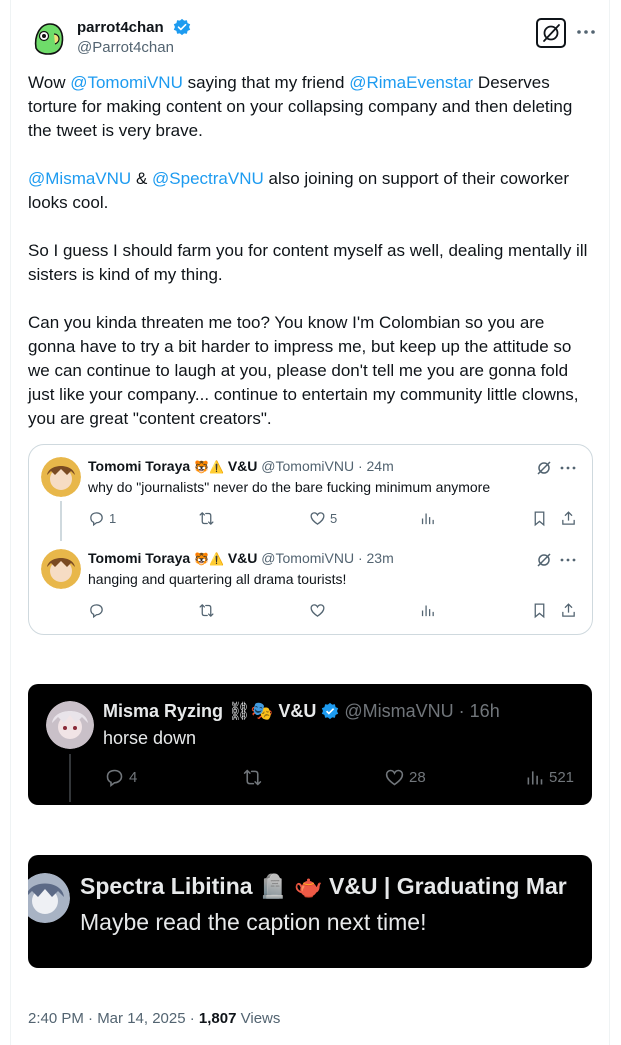 The width and height of the screenshot is (621, 1045). I want to click on name-emoji: ⛓🎭, so click(251, 711).